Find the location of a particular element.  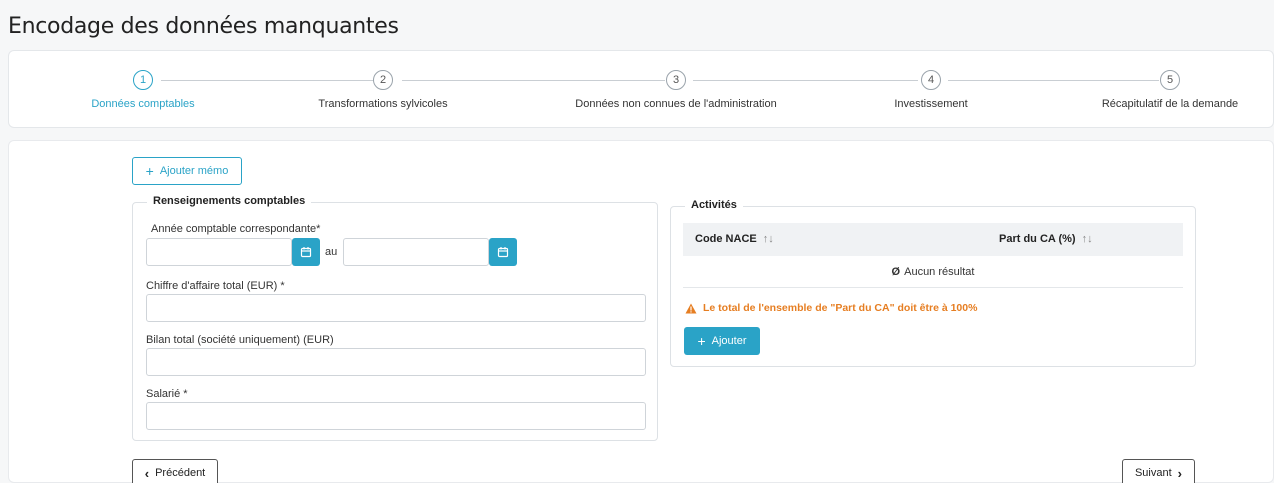

chevron-right-icon: › is located at coordinates (1180, 473).